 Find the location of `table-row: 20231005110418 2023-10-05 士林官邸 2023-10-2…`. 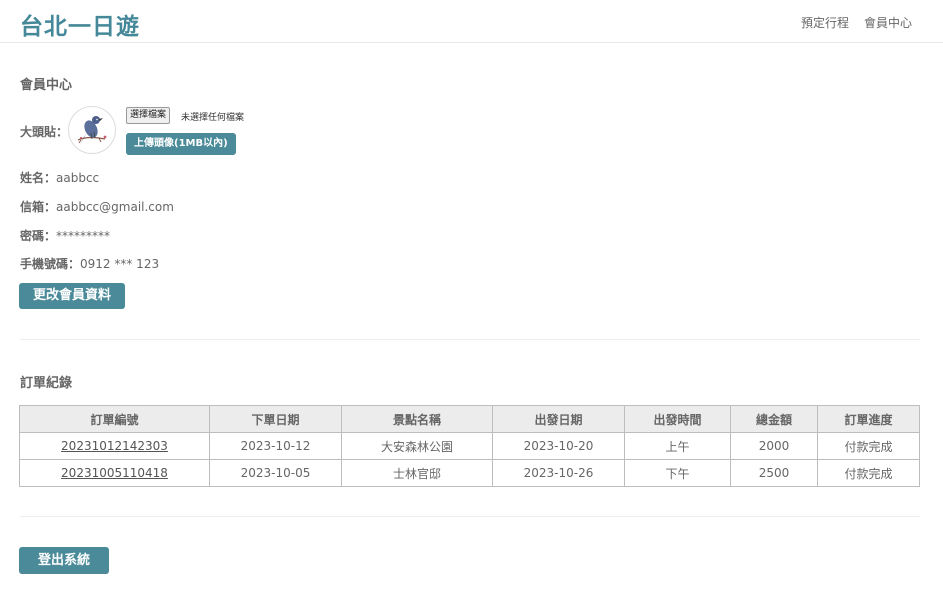

table-row: 20231005110418 2023-10-05 士林官邸 2023-10-2… is located at coordinates (469, 473).